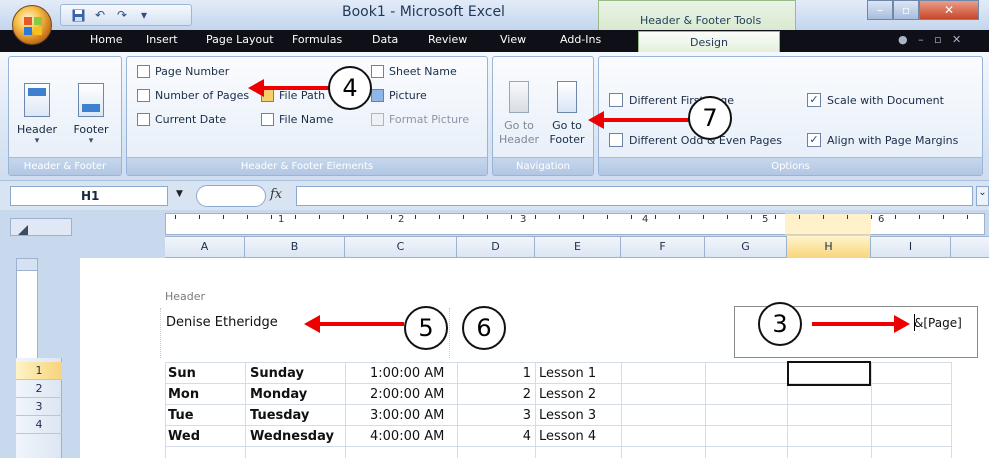 This screenshot has width=989, height=458. What do you see at coordinates (578, 247) in the screenshot?
I see `column-header-e: E` at bounding box center [578, 247].